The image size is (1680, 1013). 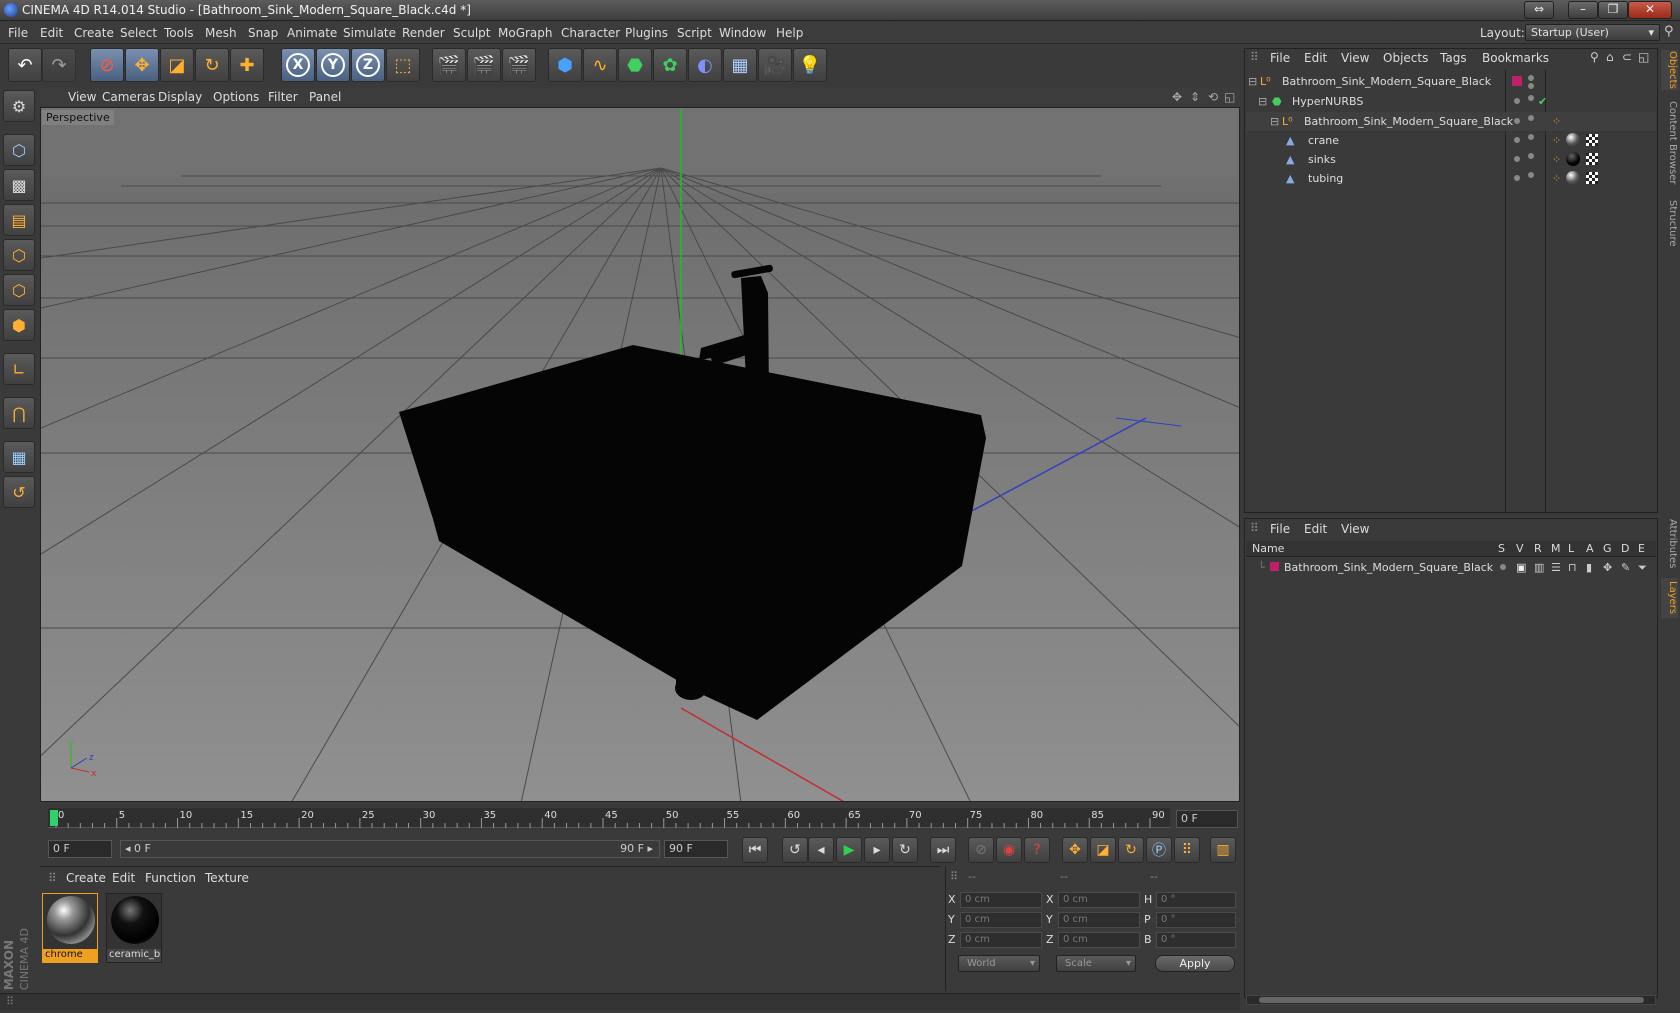 I want to click on viewport-menu-panel: Panel, so click(x=325, y=97).